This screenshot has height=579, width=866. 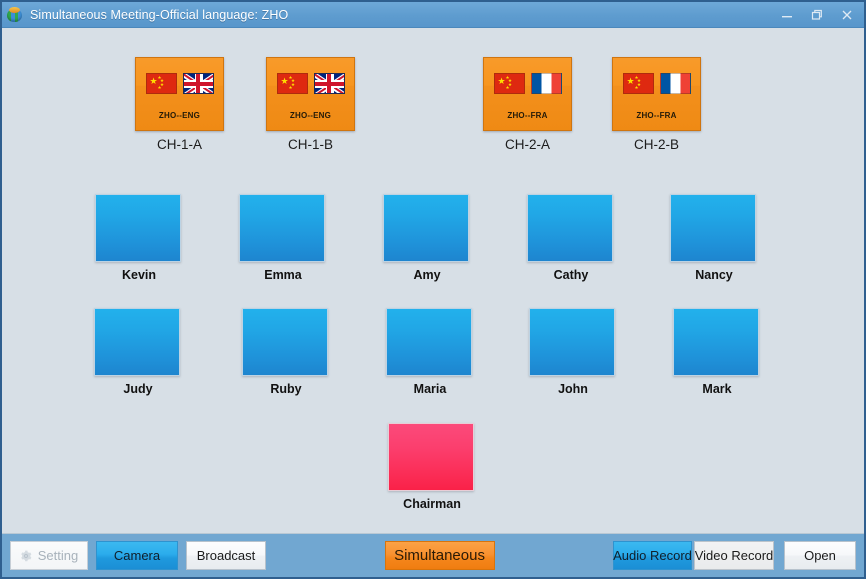 What do you see at coordinates (717, 389) in the screenshot?
I see `participant-name: Mark` at bounding box center [717, 389].